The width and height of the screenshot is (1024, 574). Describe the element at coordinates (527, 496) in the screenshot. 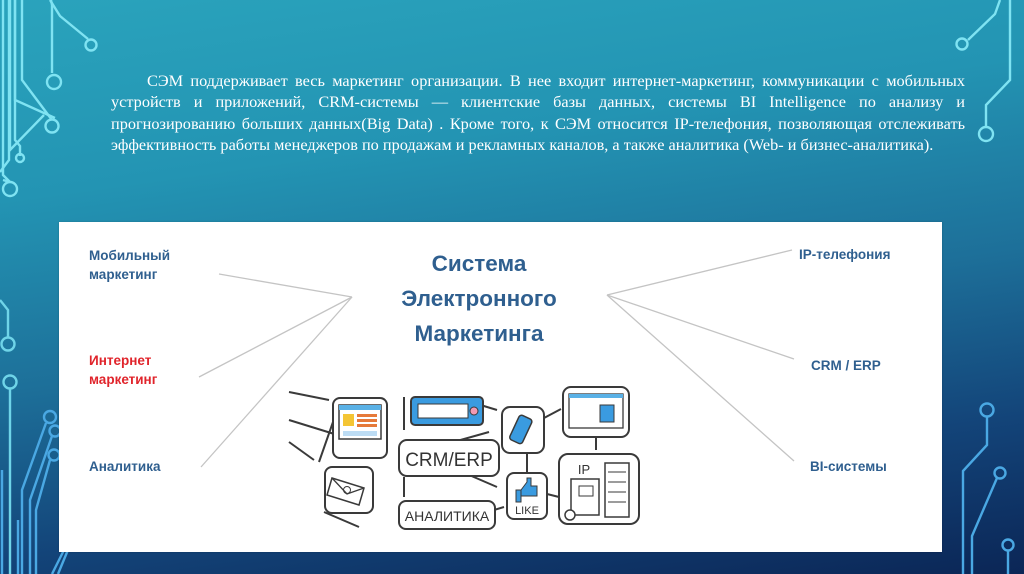

I see `like-icon: LIKE` at that location.